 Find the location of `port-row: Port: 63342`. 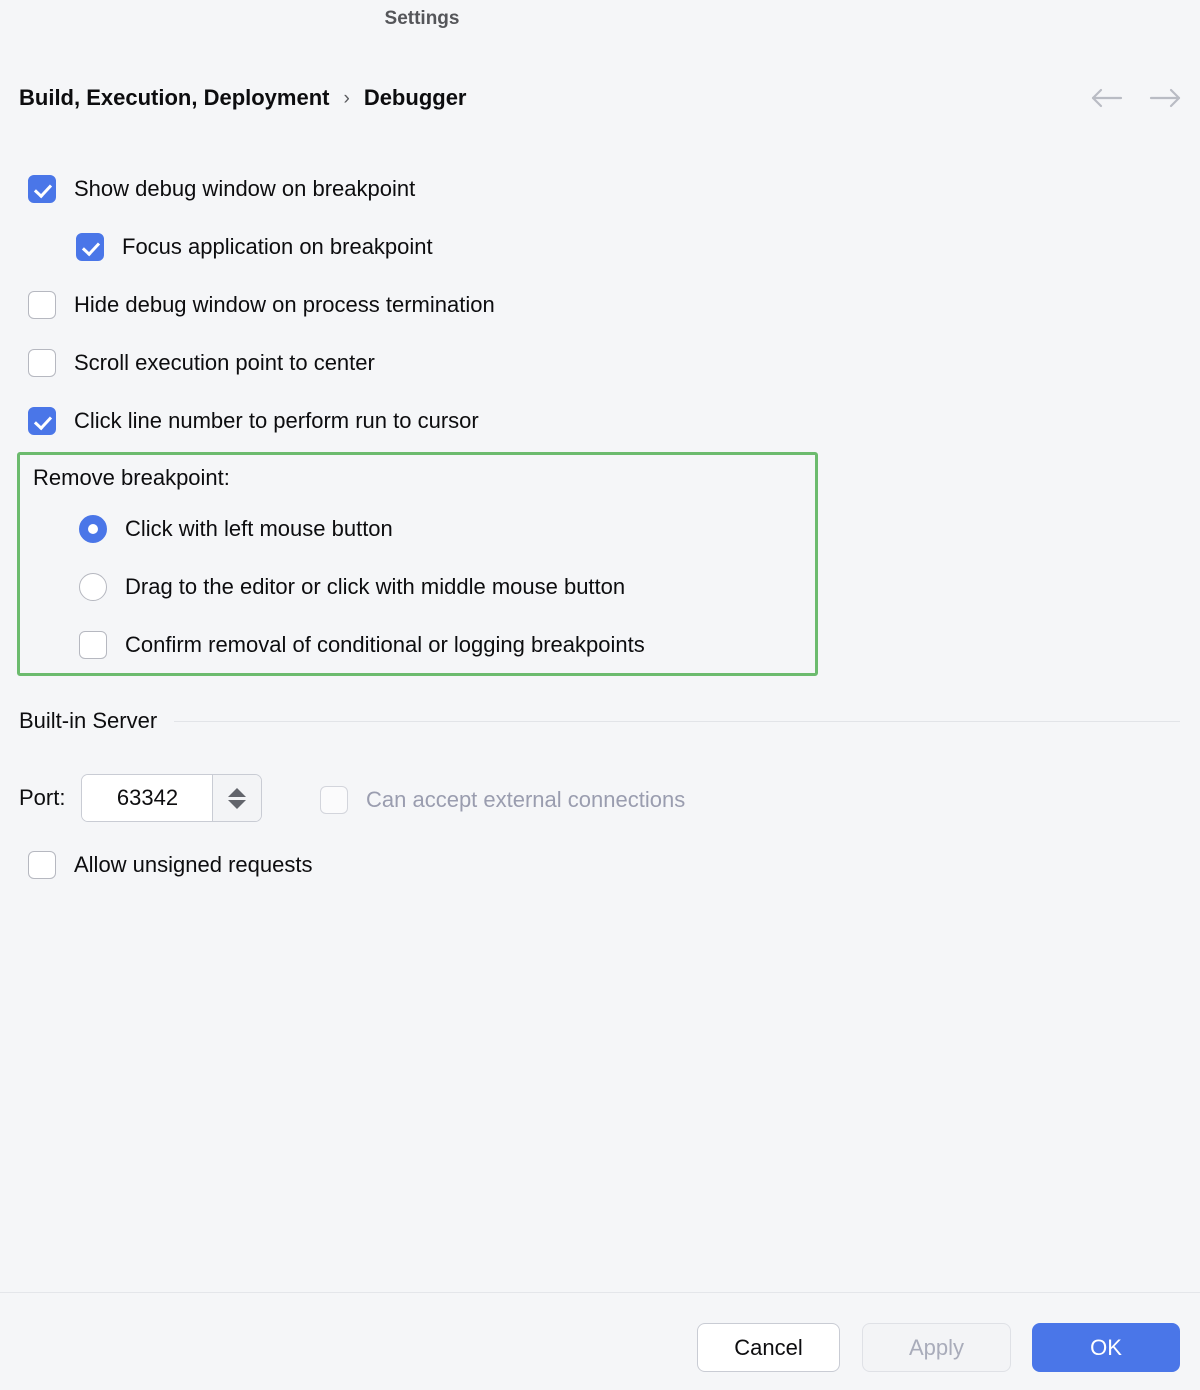

port-row: Port: 63342 is located at coordinates (141, 798).